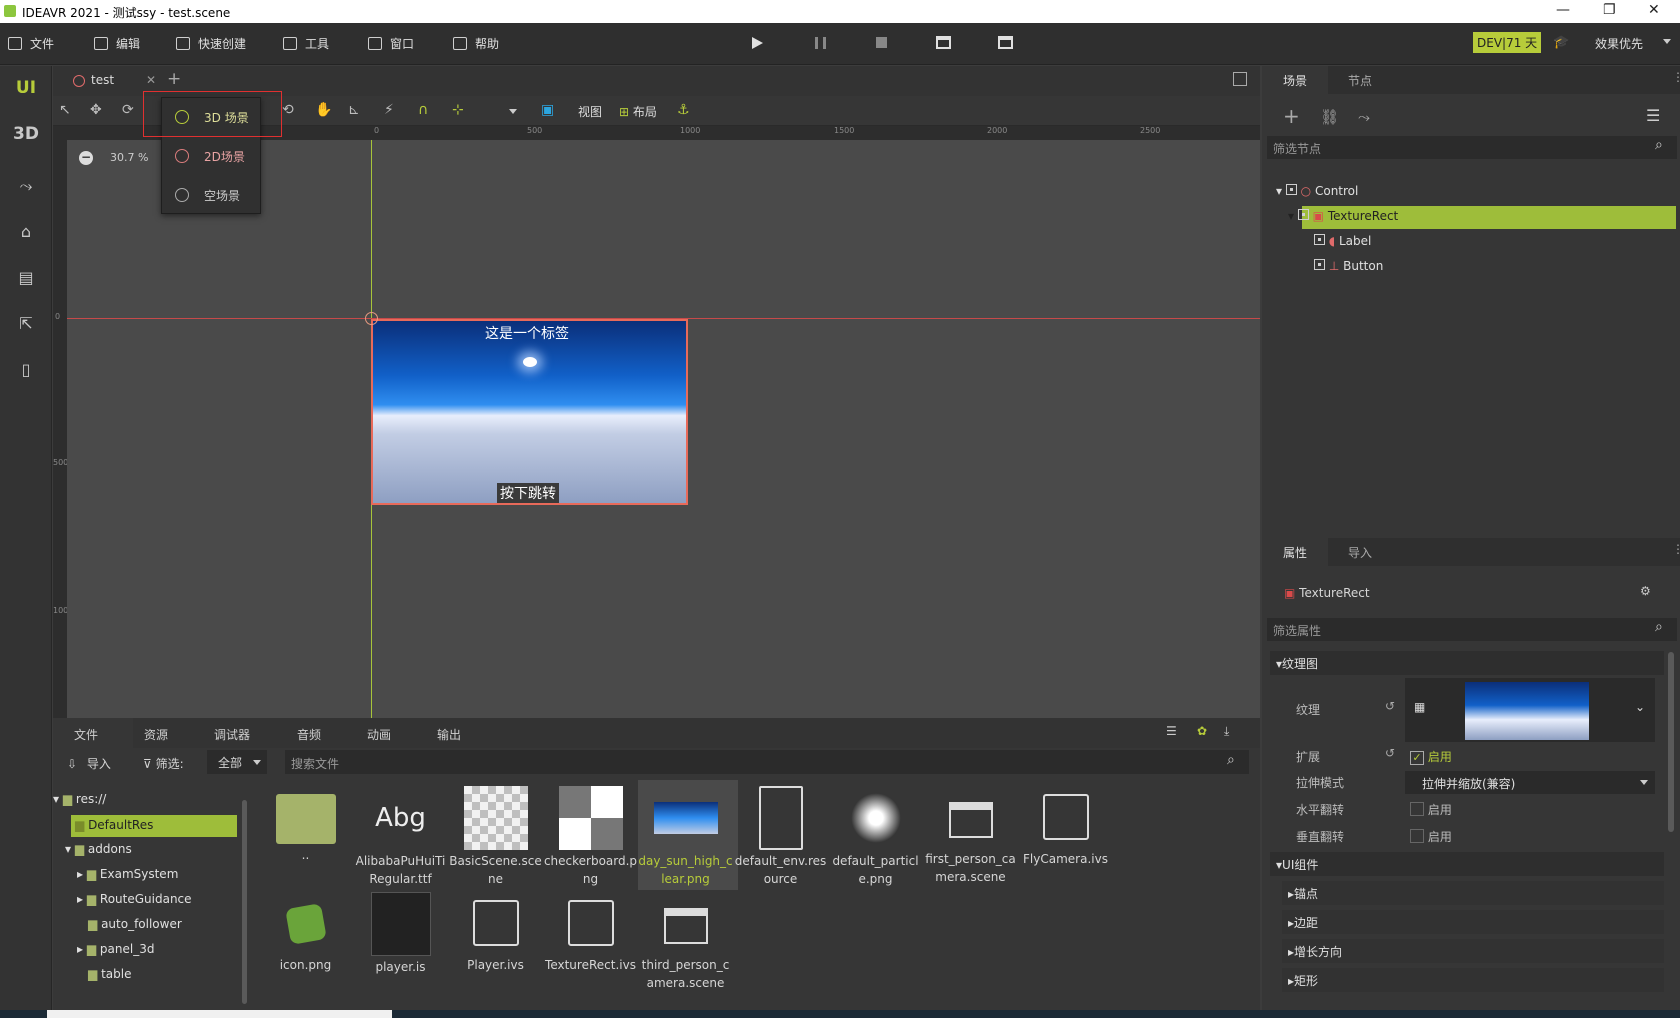  Describe the element at coordinates (1390, 706) in the screenshot. I see `reset-icon: ↺` at that location.